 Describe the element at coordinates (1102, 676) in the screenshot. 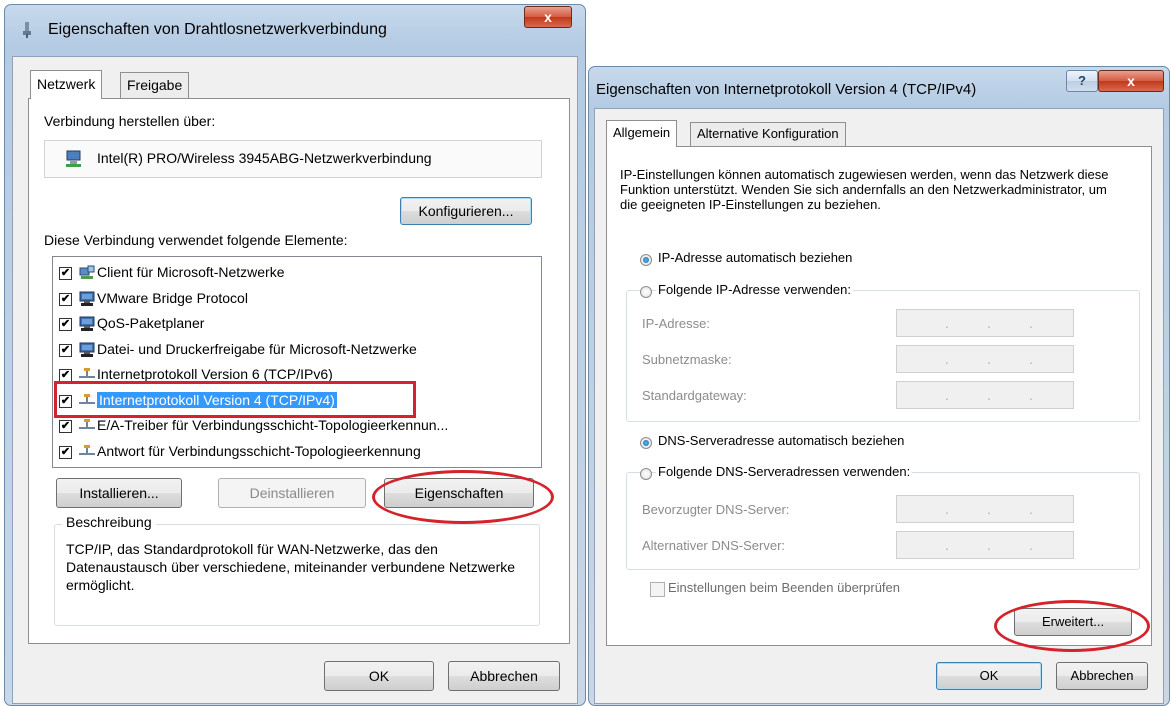

I see `right-cancel-button: Abbrechen` at that location.